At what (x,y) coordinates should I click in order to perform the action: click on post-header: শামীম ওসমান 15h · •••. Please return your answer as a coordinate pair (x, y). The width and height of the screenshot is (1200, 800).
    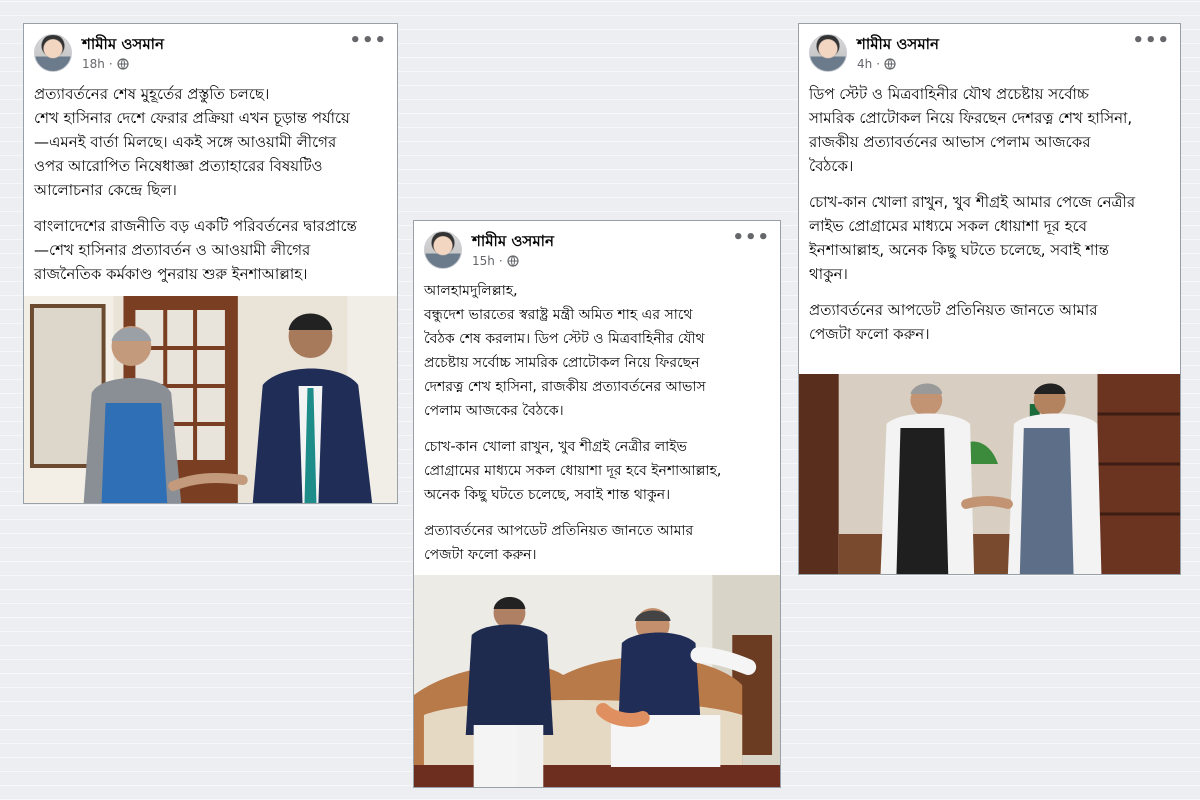
    Looking at the image, I should click on (597, 250).